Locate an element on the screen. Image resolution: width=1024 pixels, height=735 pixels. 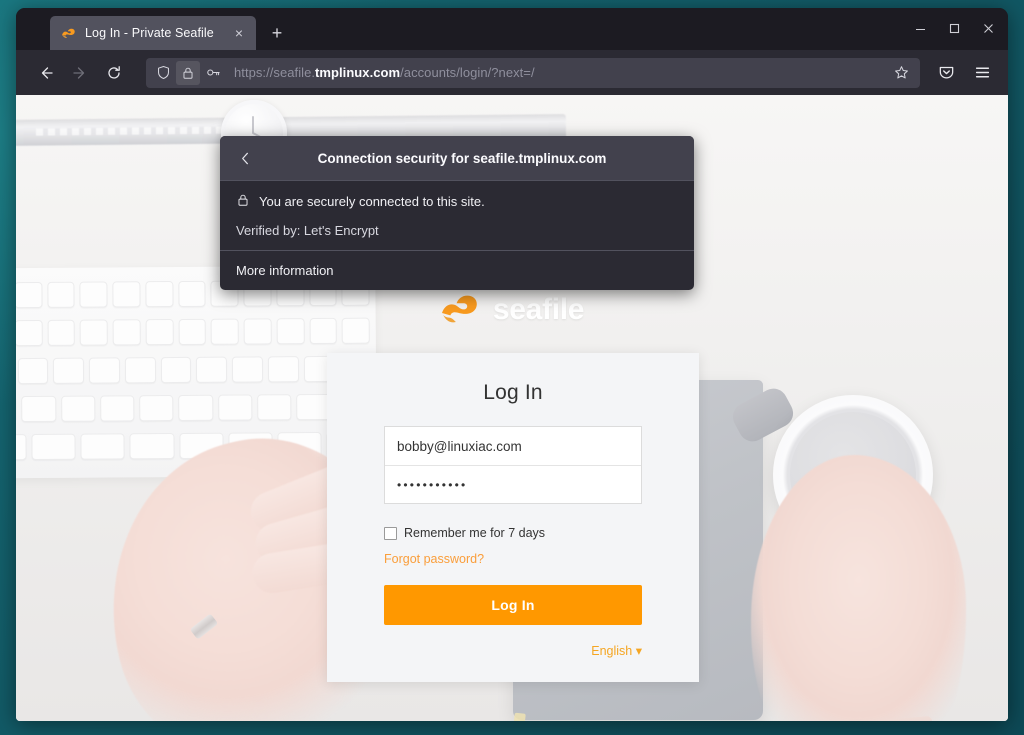
tab-strip: Log In - Private Seafile × + is located at coordinates (512, 29).